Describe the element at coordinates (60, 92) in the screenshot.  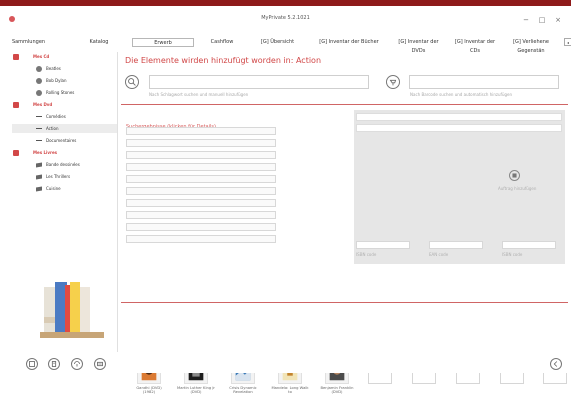
I see `sidebar-item-rolling-stones: Rolling Stones` at that location.